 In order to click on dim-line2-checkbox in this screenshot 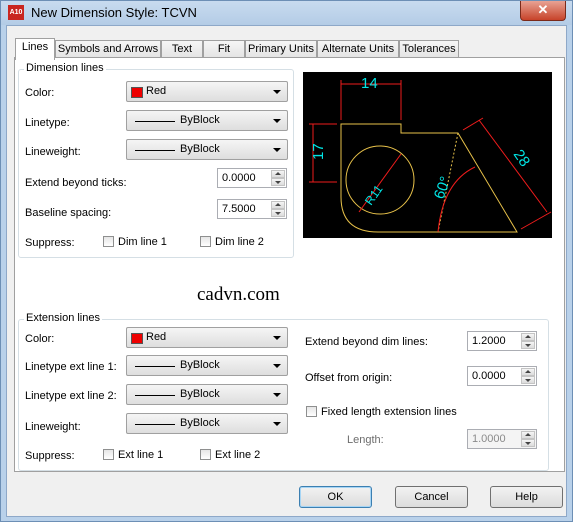, I will do `click(205, 241)`.